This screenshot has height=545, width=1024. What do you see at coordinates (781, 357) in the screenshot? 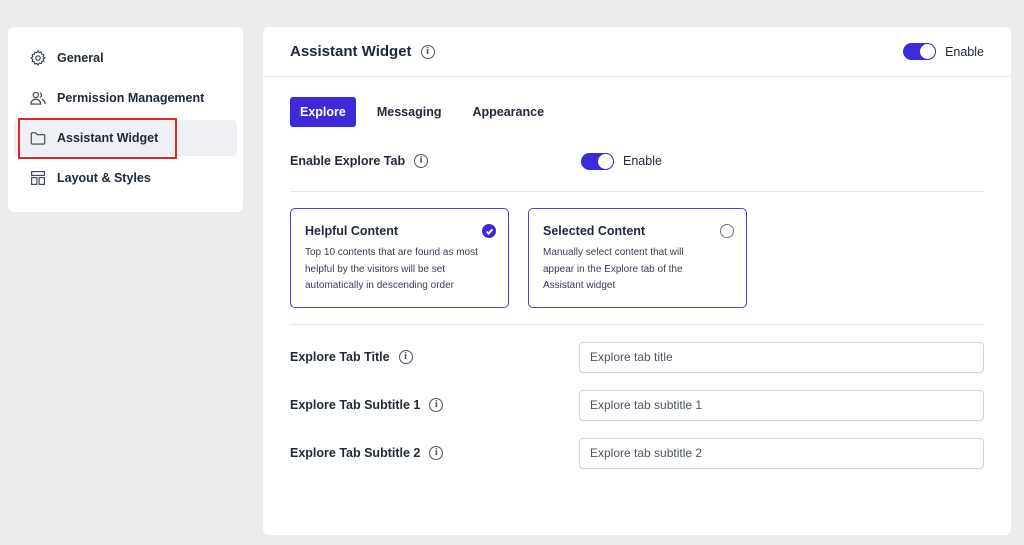
I see `explore-tab-title-input` at bounding box center [781, 357].